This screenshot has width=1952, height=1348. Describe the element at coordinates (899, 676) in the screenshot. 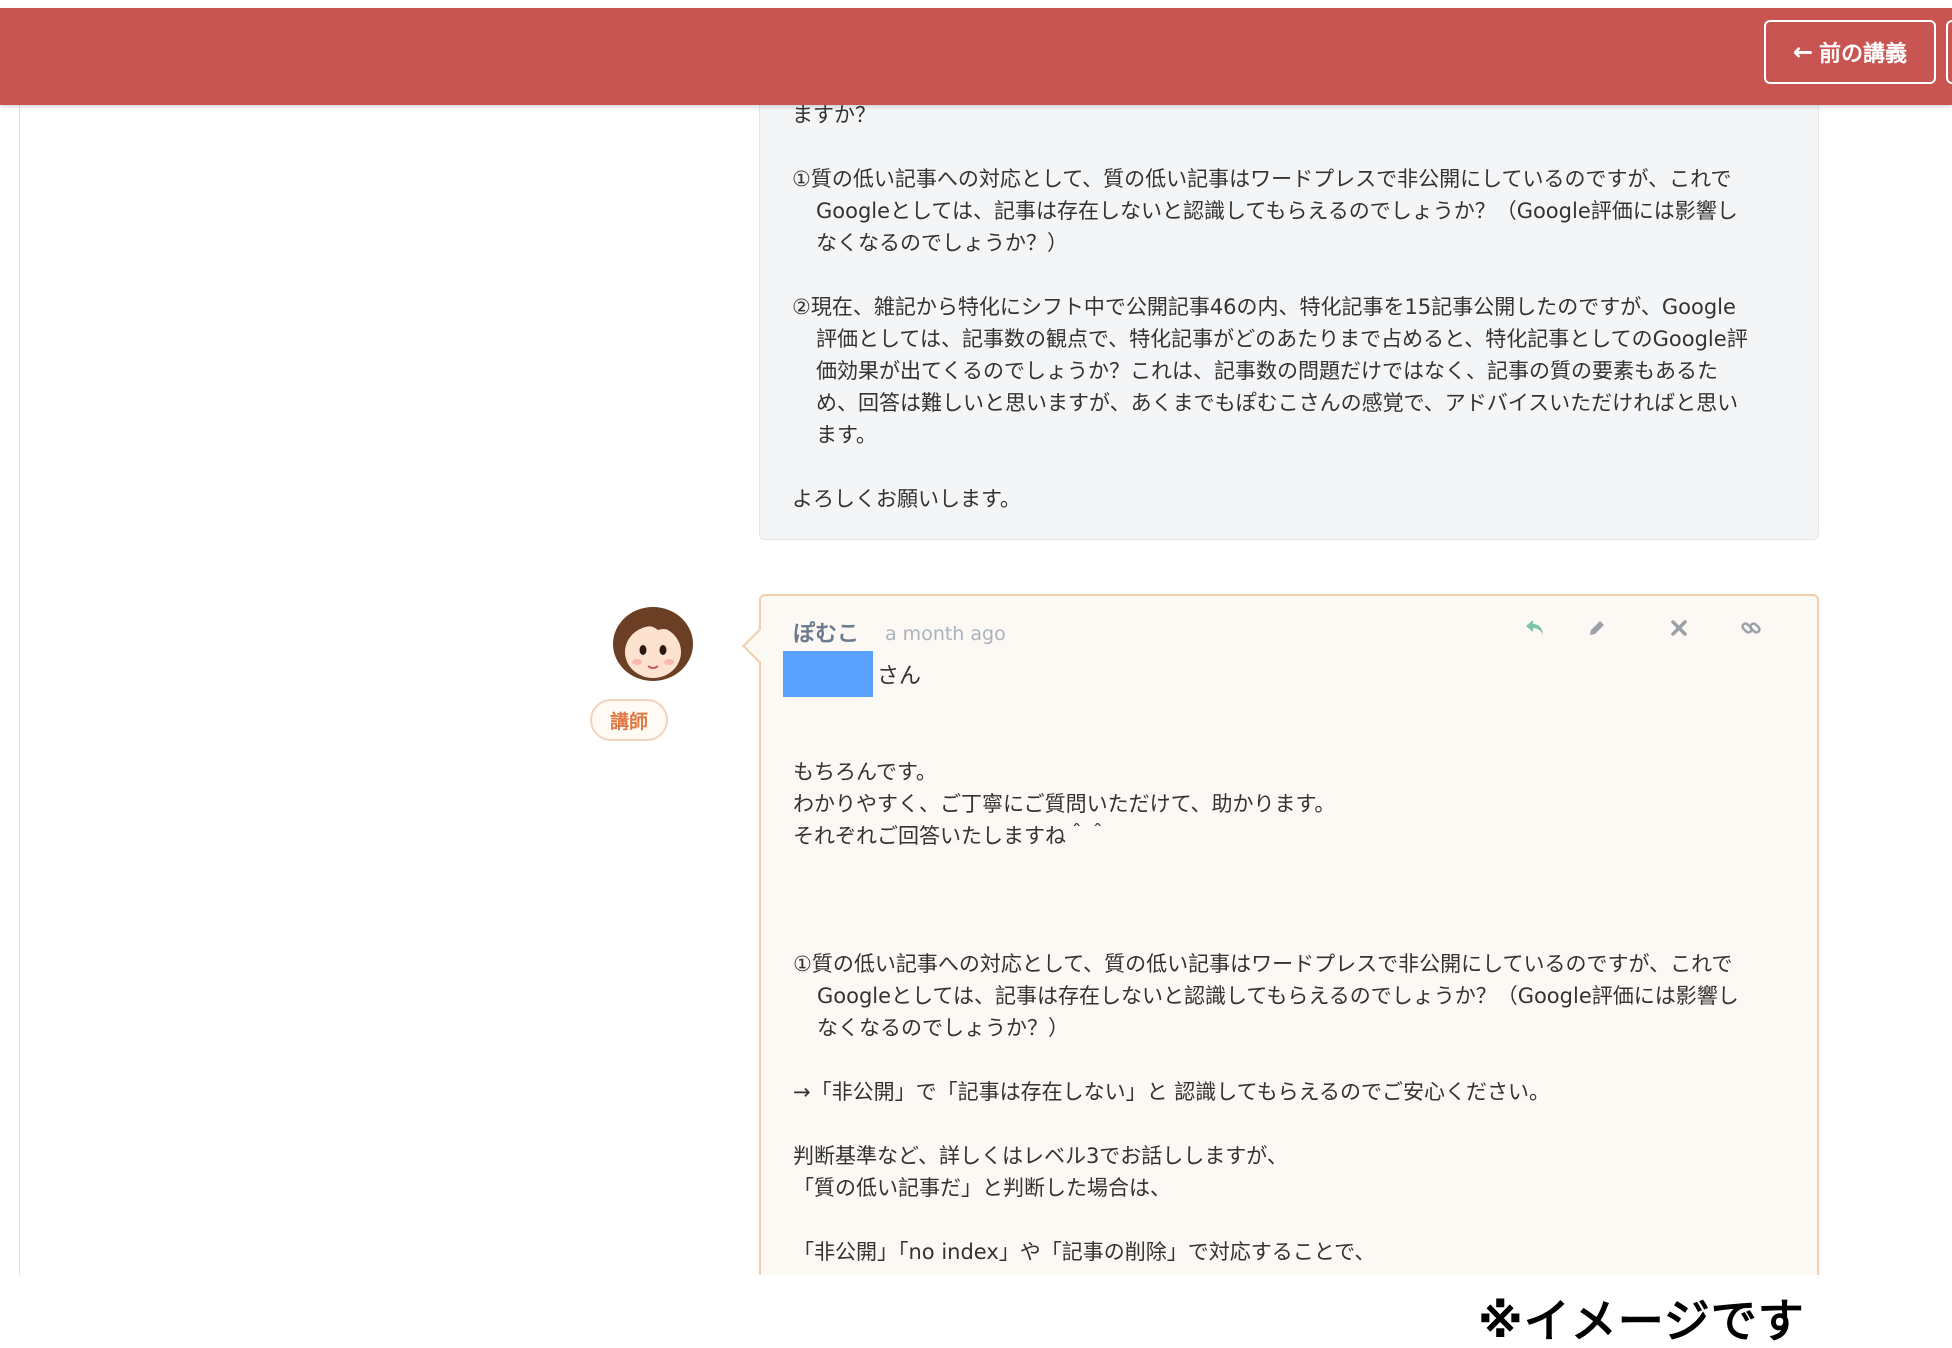

I see `greeting-suffix: さん` at that location.